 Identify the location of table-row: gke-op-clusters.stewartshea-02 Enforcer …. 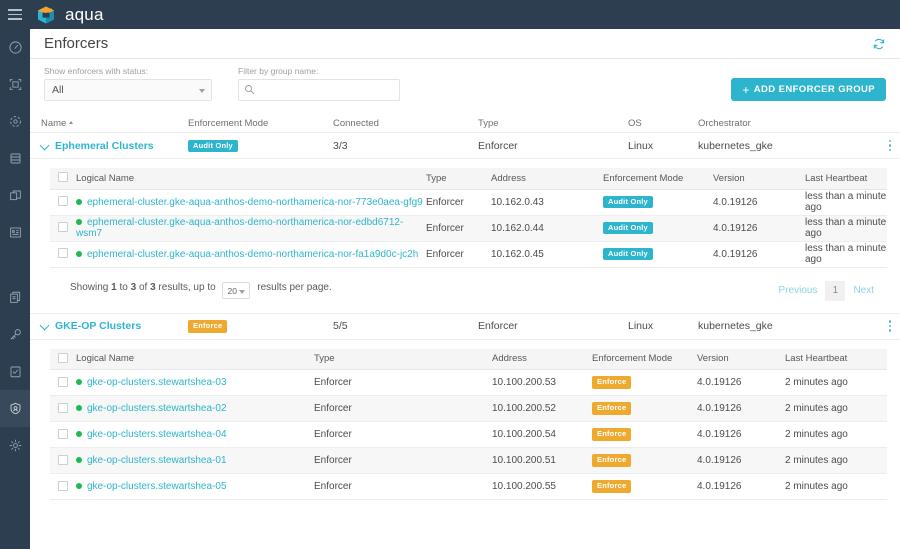
(468, 408).